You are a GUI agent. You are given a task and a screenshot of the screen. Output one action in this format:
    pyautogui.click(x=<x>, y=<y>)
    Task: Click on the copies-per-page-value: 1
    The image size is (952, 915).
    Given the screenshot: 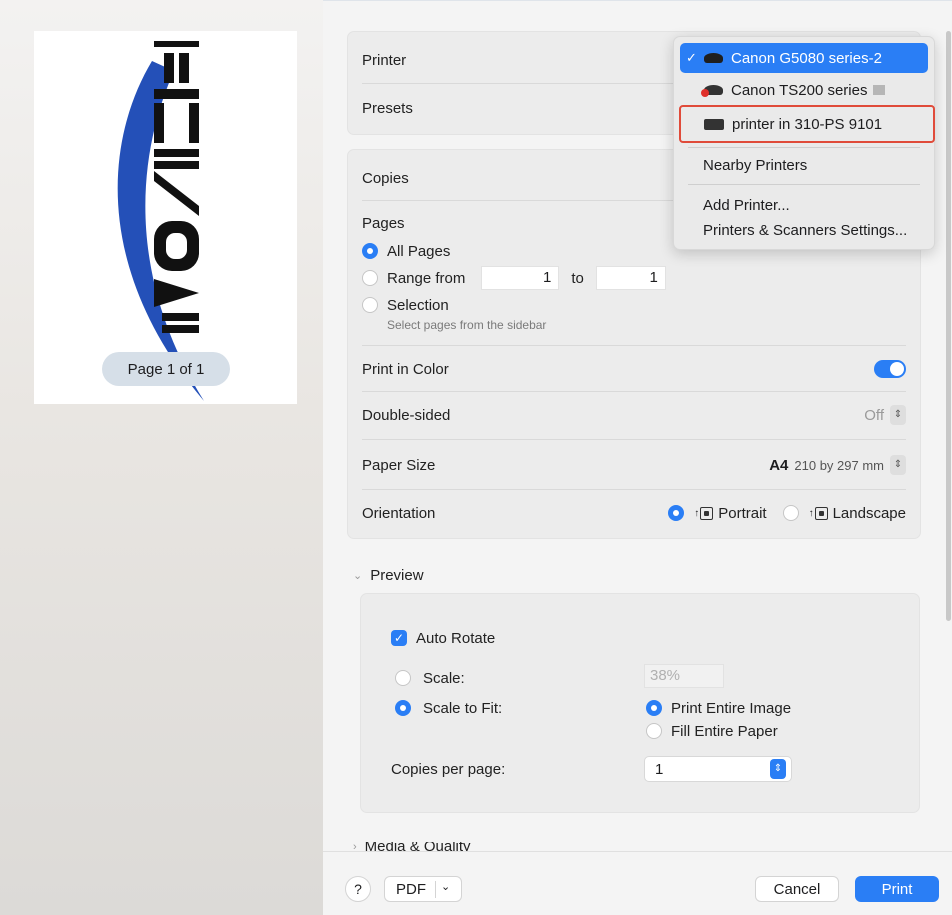 What is the action you would take?
    pyautogui.click(x=659, y=769)
    